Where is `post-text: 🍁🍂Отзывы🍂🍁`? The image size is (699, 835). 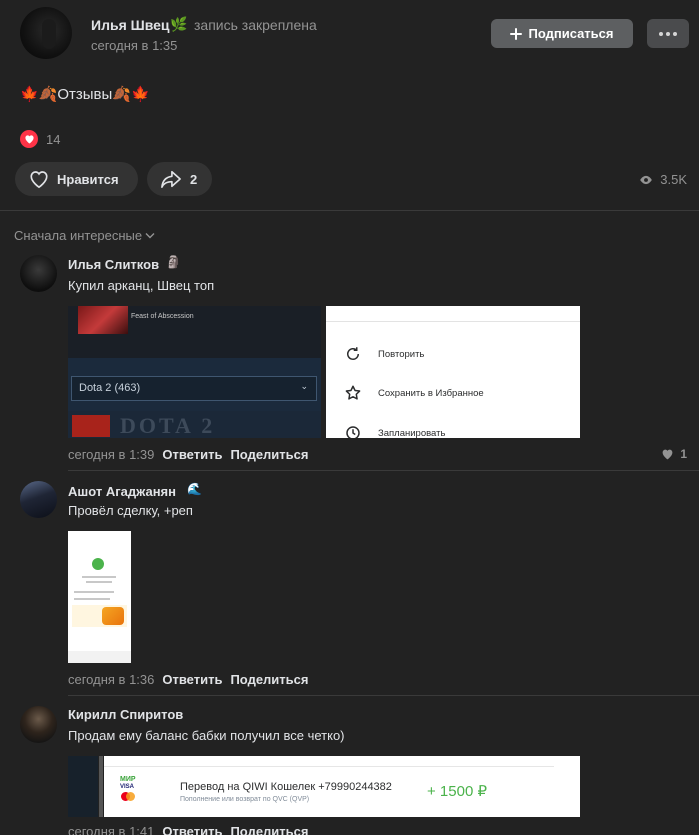
post-text: 🍁🍂Отзывы🍂🍁 is located at coordinates (85, 94).